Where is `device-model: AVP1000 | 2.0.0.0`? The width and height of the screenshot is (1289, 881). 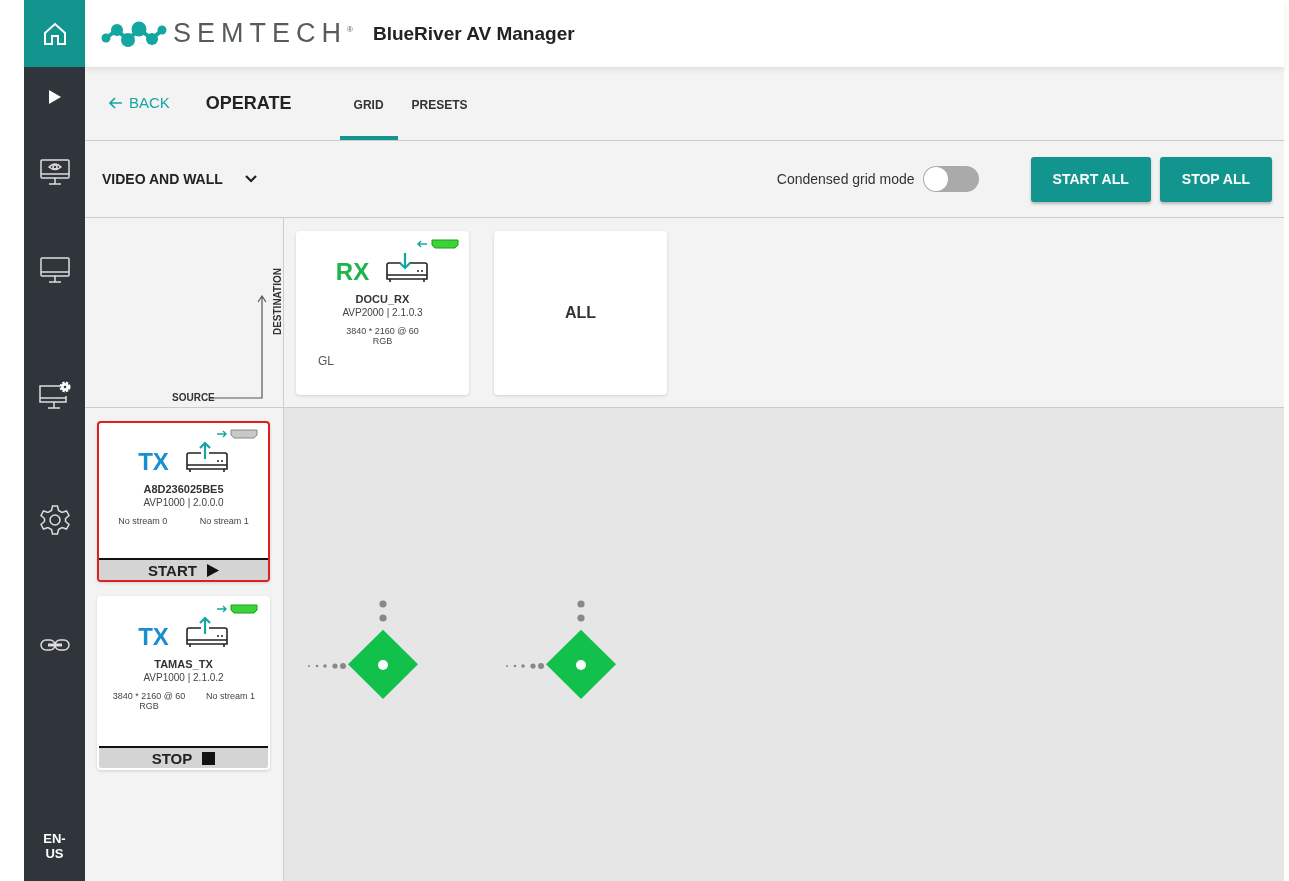
device-model: AVP1000 | 2.0.0.0 is located at coordinates (183, 502).